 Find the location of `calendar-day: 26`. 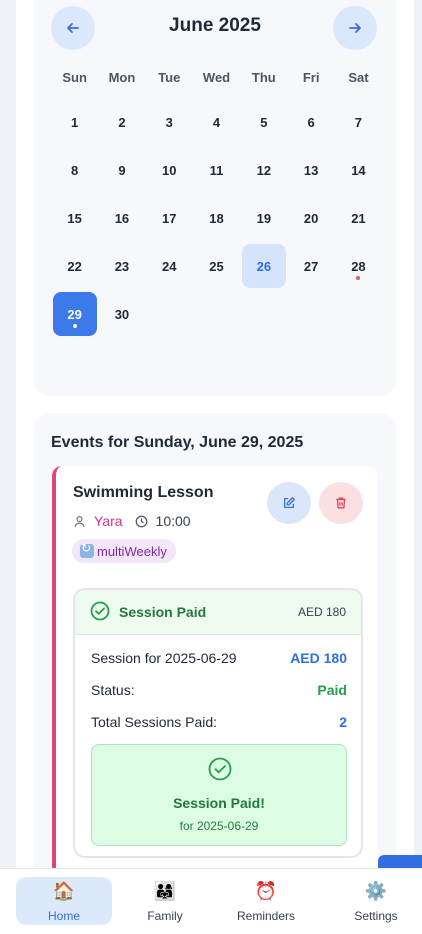

calendar-day: 26 is located at coordinates (263, 266).